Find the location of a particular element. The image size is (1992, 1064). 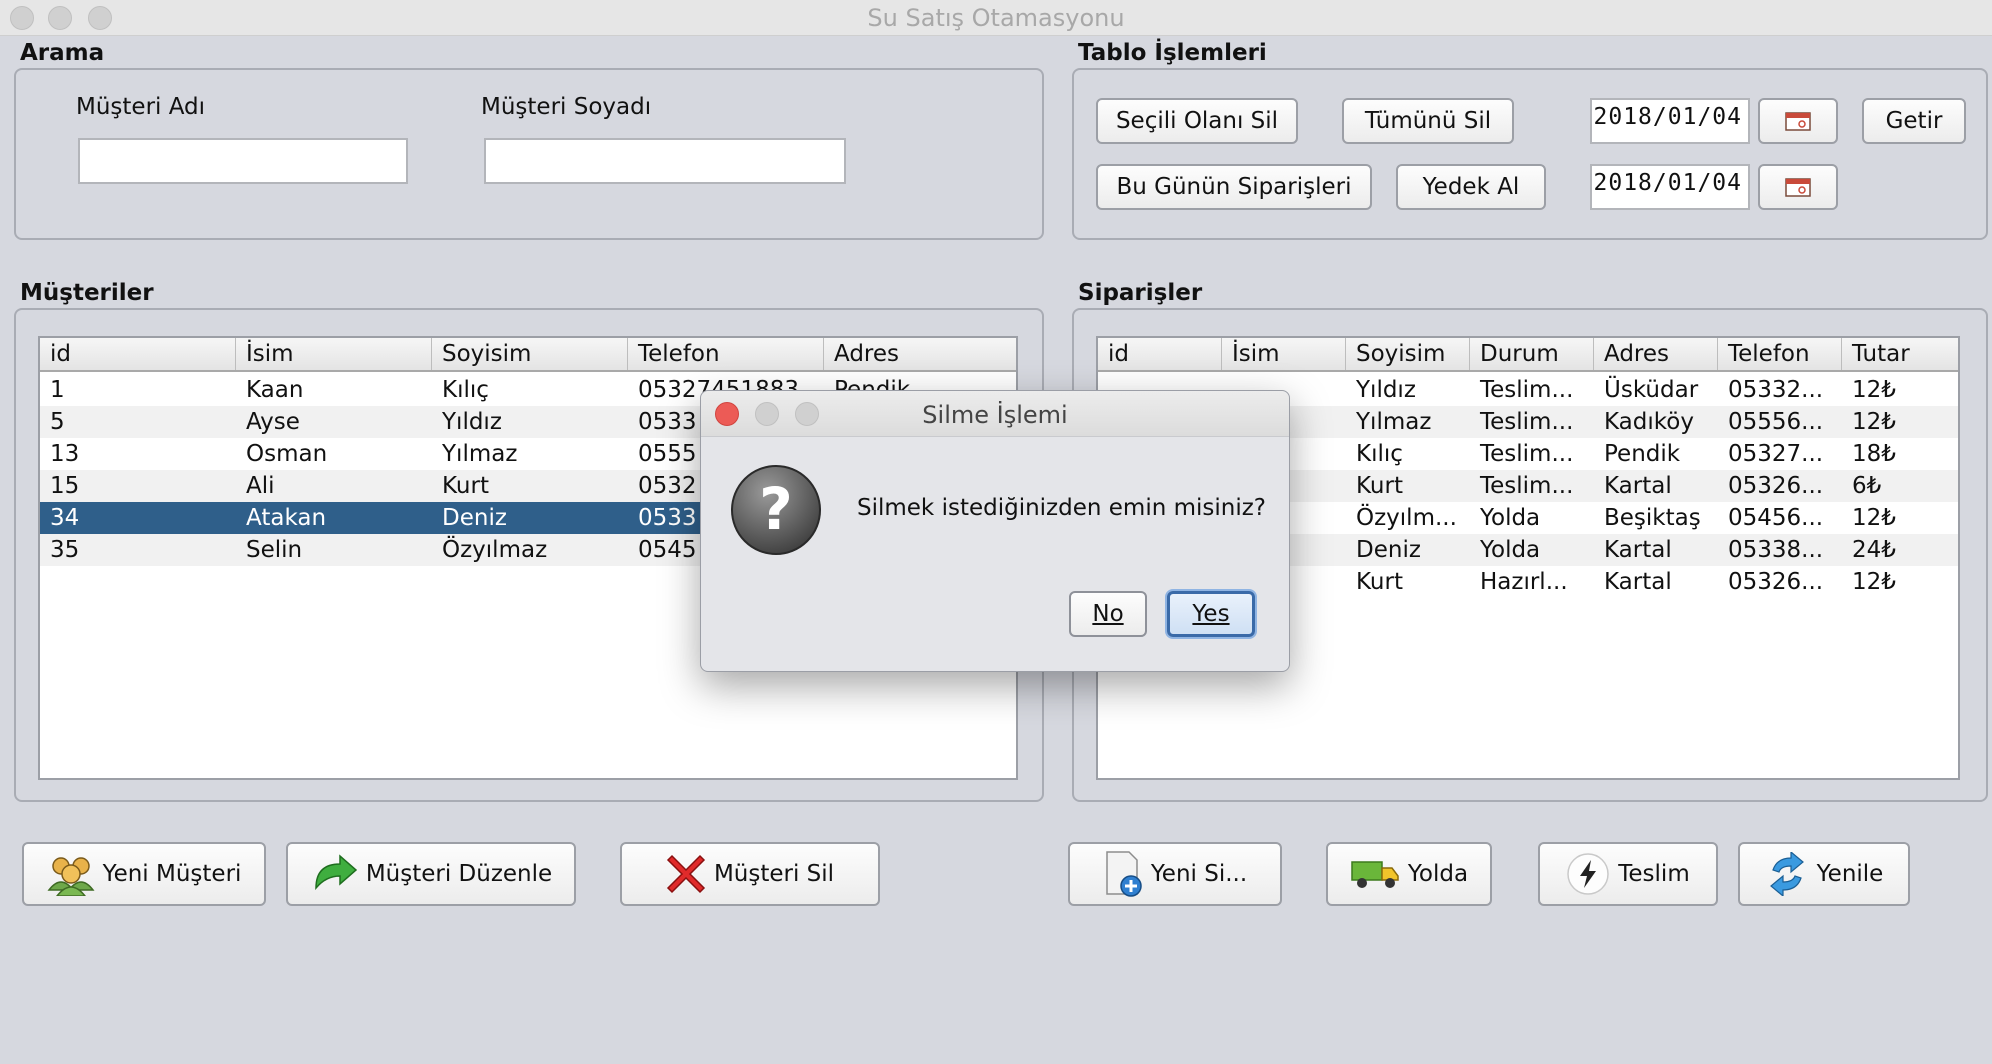

cell-id: 15 is located at coordinates (65, 486).